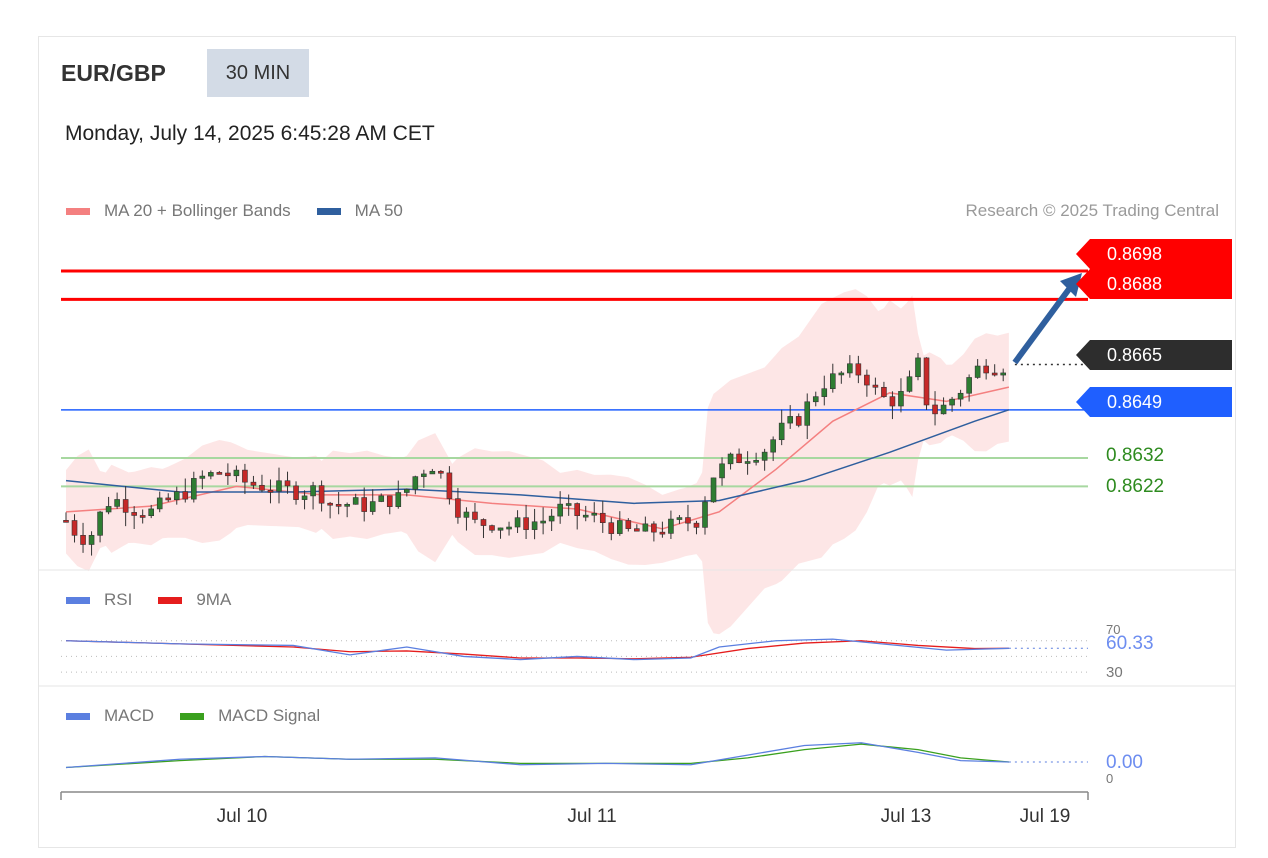  What do you see at coordinates (1154, 402) in the screenshot?
I see `pivot-tag: 0.8649` at bounding box center [1154, 402].